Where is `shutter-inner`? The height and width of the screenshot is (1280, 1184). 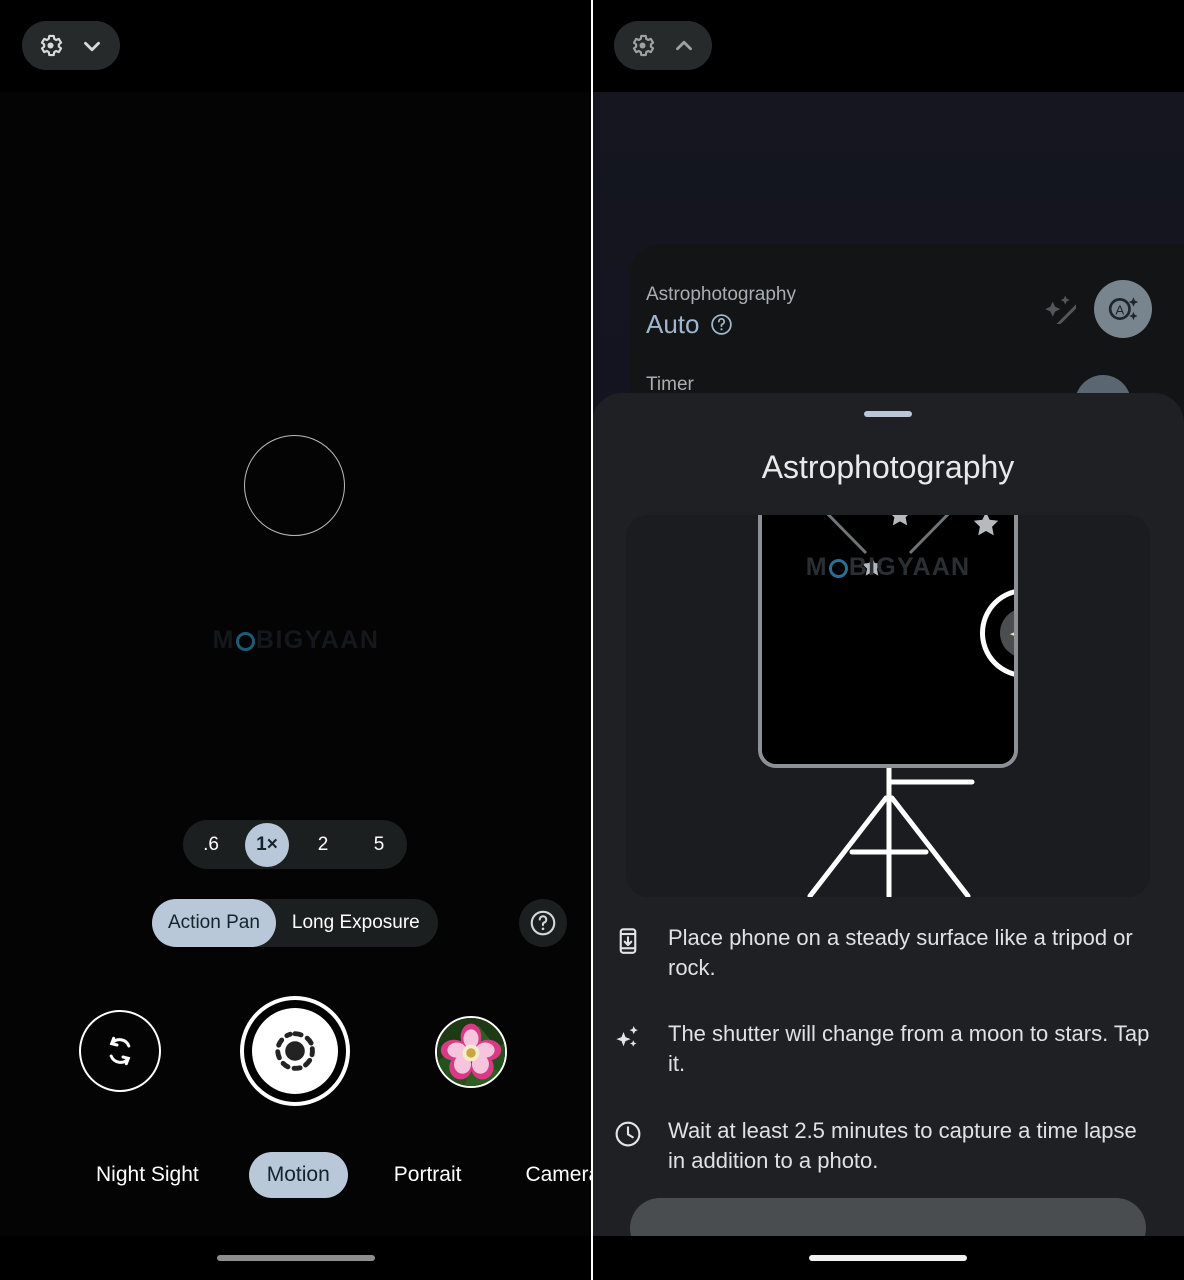 shutter-inner is located at coordinates (295, 1051).